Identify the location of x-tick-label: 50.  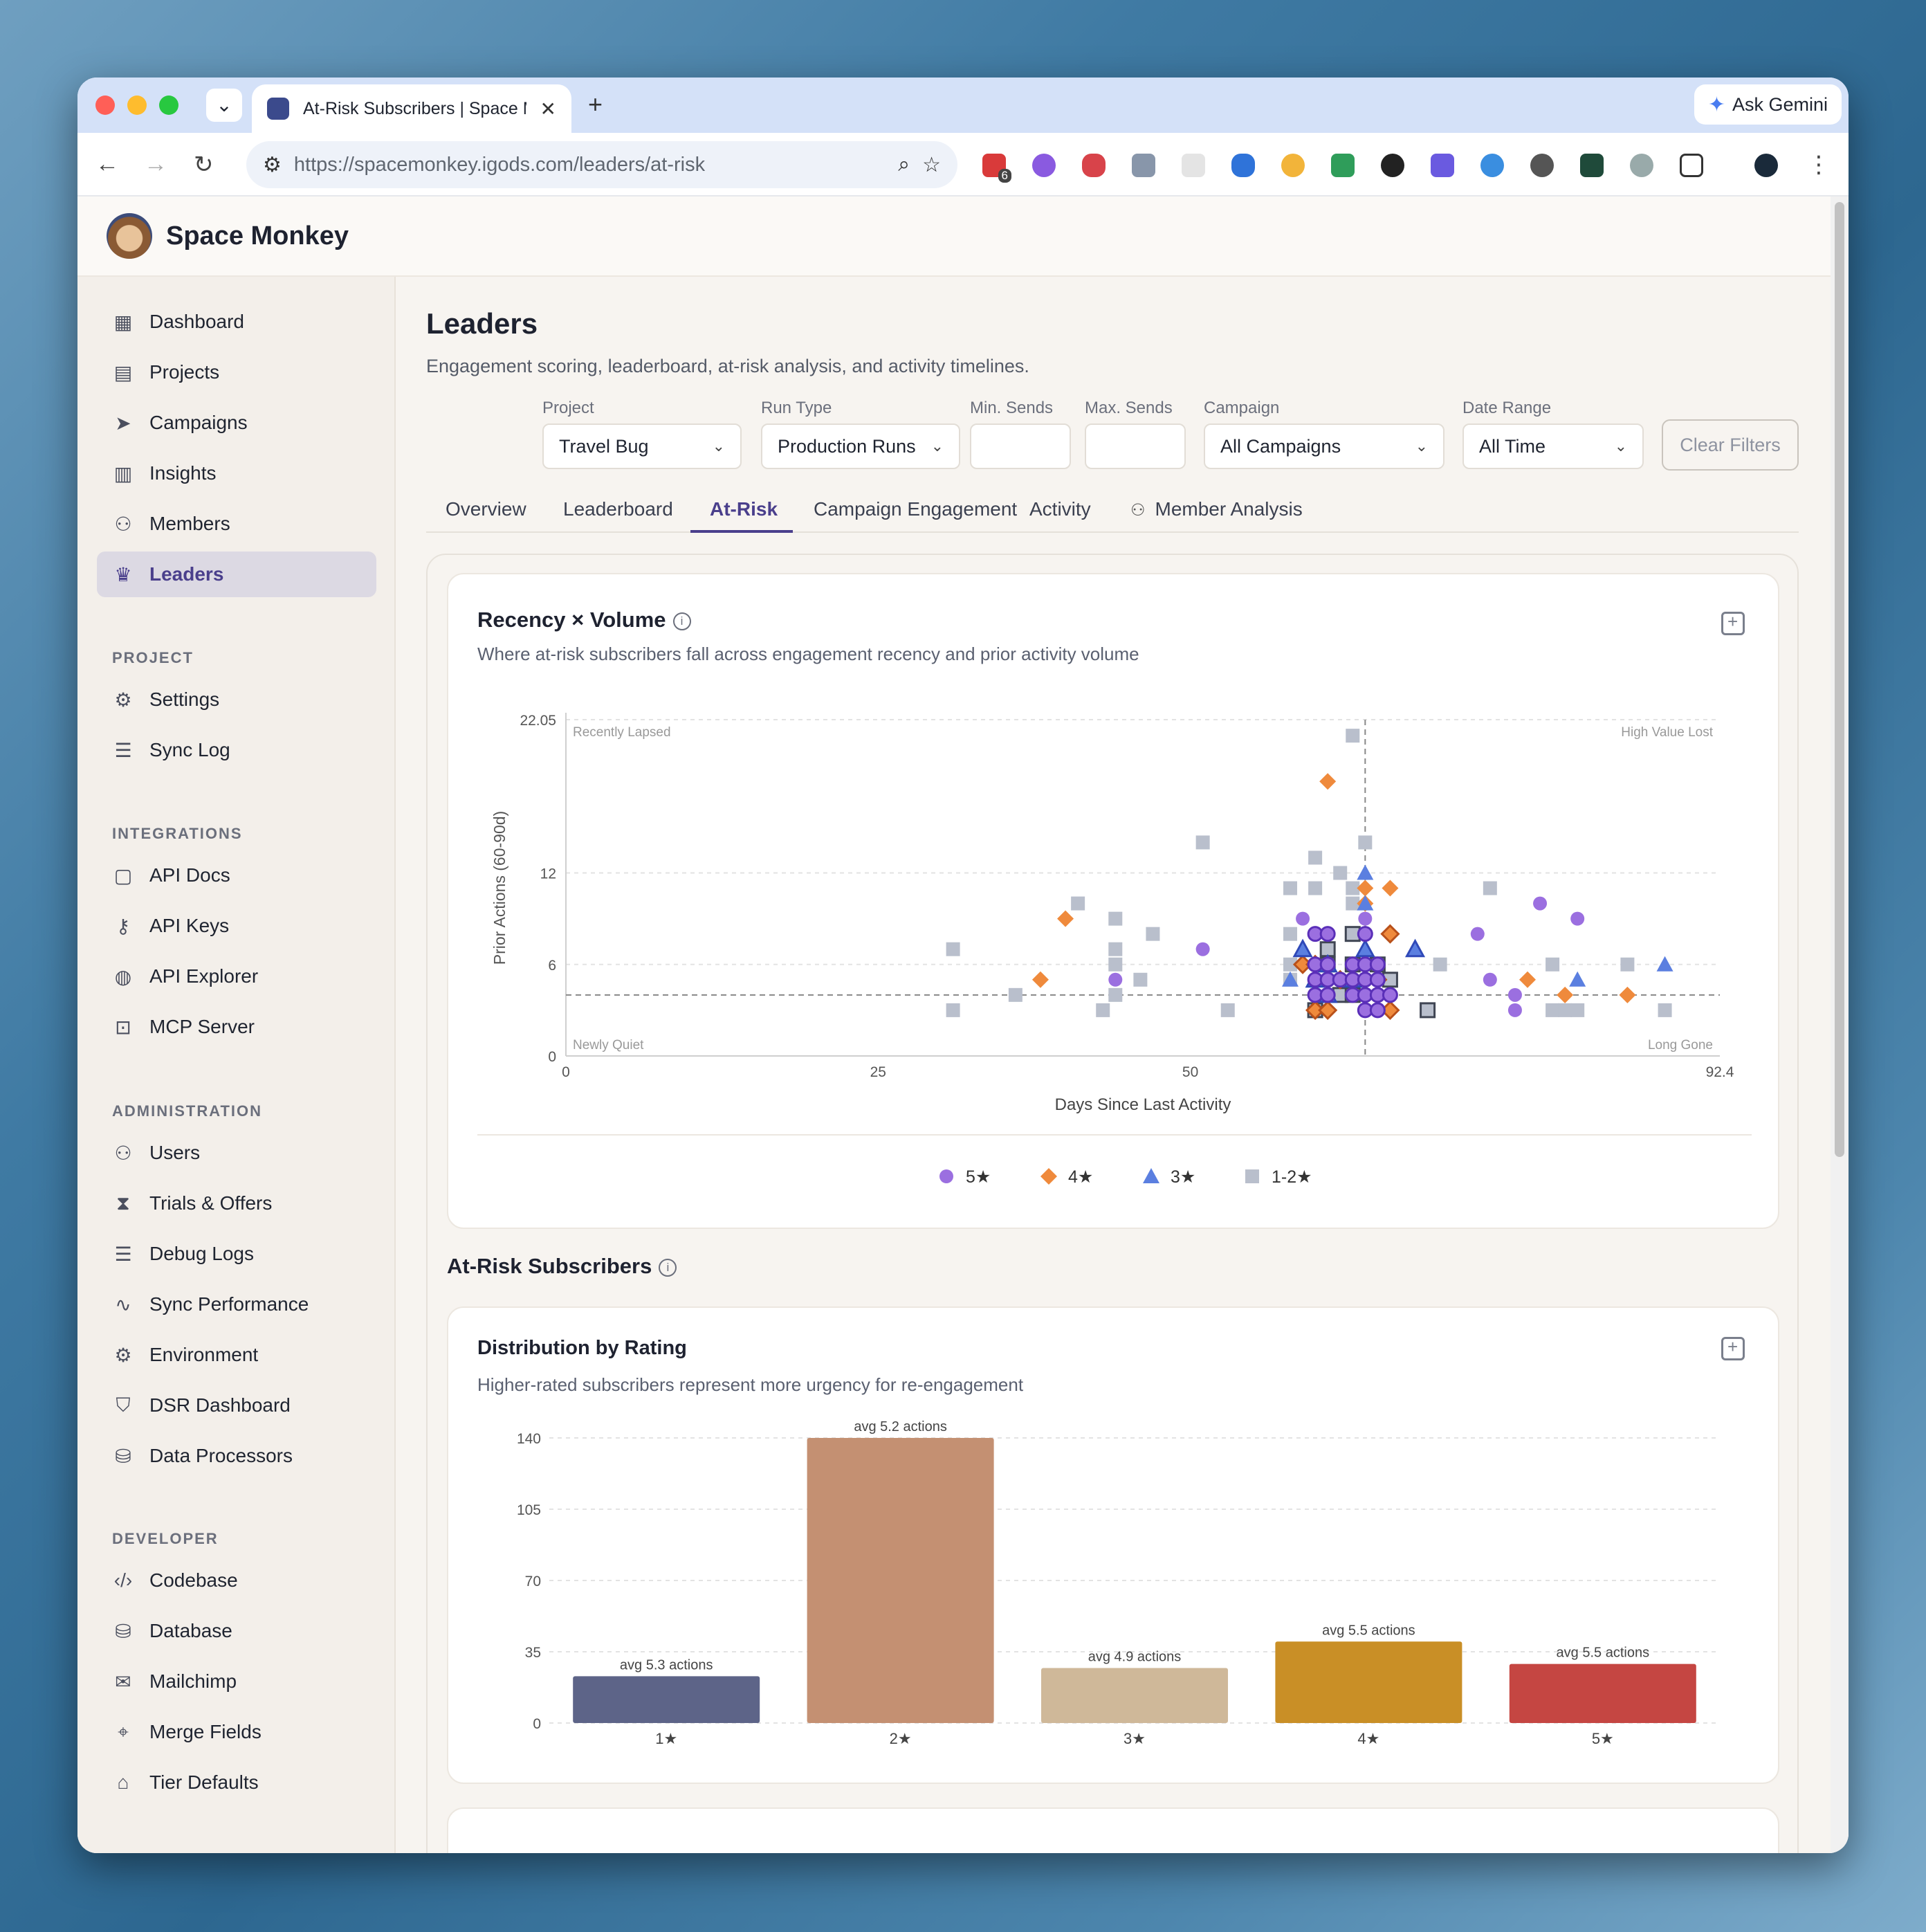
(1190, 1072).